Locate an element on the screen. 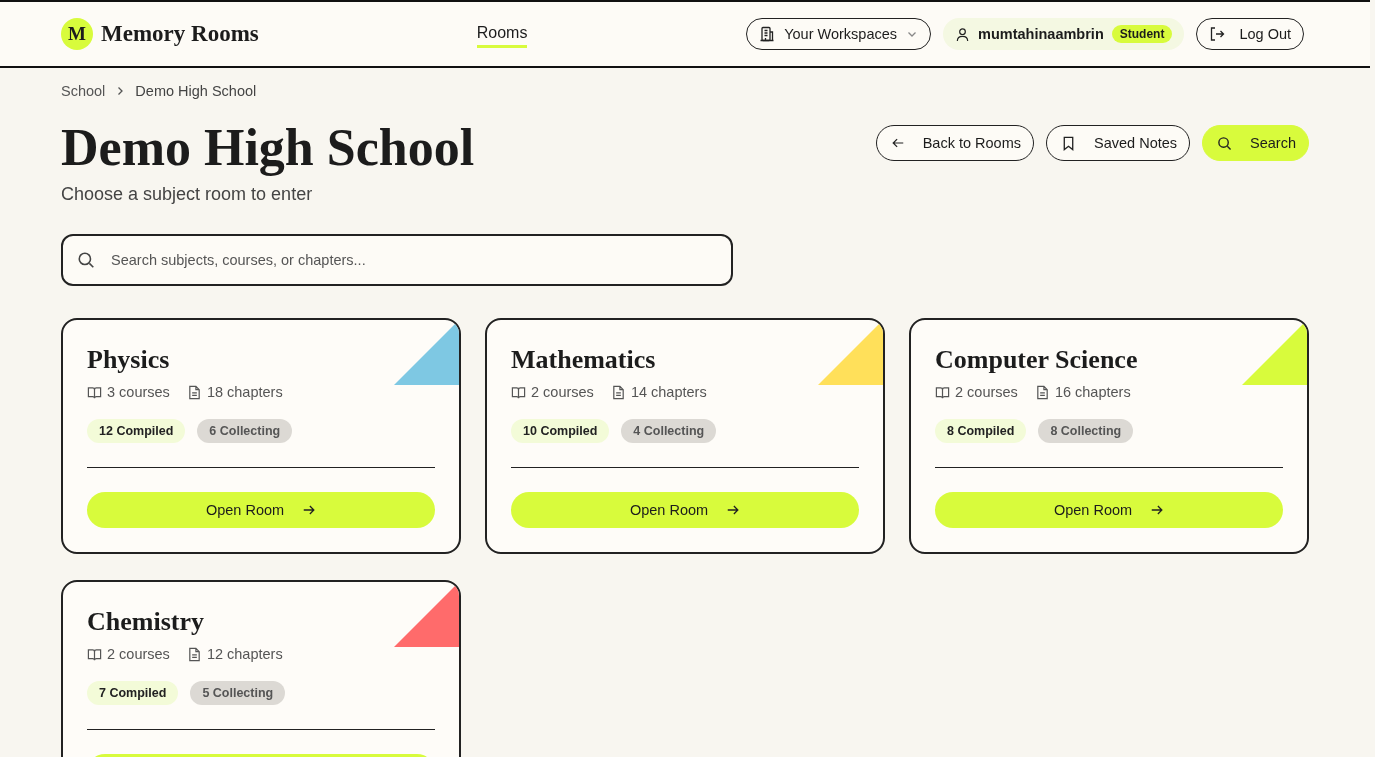 The width and height of the screenshot is (1375, 757). page-title: Demo High School is located at coordinates (268, 148).